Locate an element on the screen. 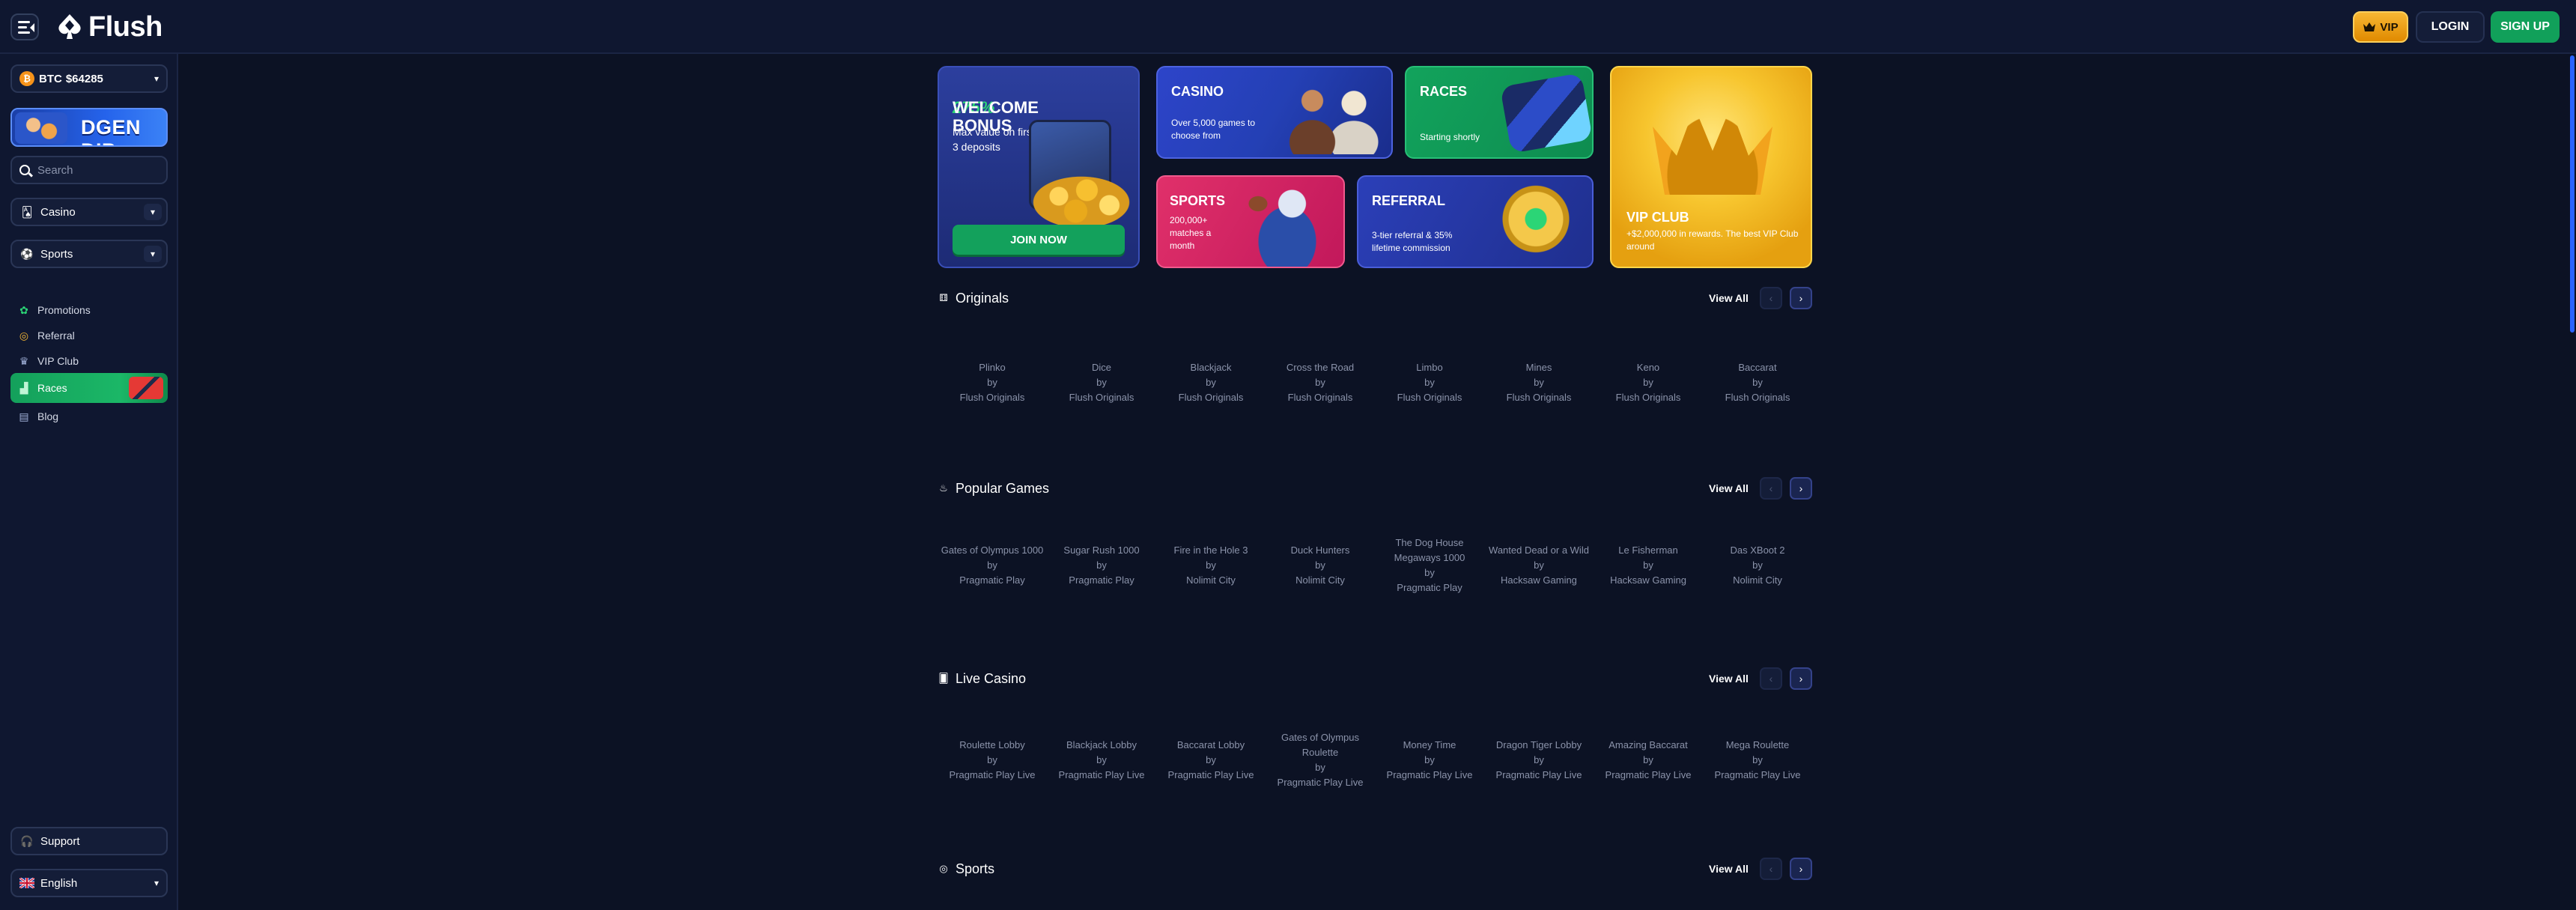  view-all-popular-games-link: View All is located at coordinates (1729, 488).